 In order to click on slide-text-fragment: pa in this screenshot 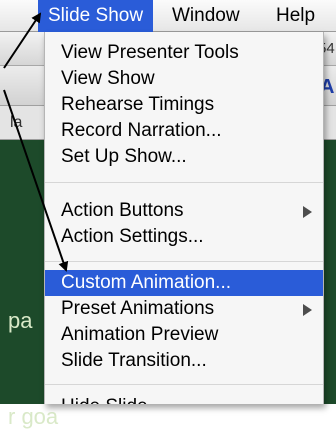, I will do `click(20, 320)`.